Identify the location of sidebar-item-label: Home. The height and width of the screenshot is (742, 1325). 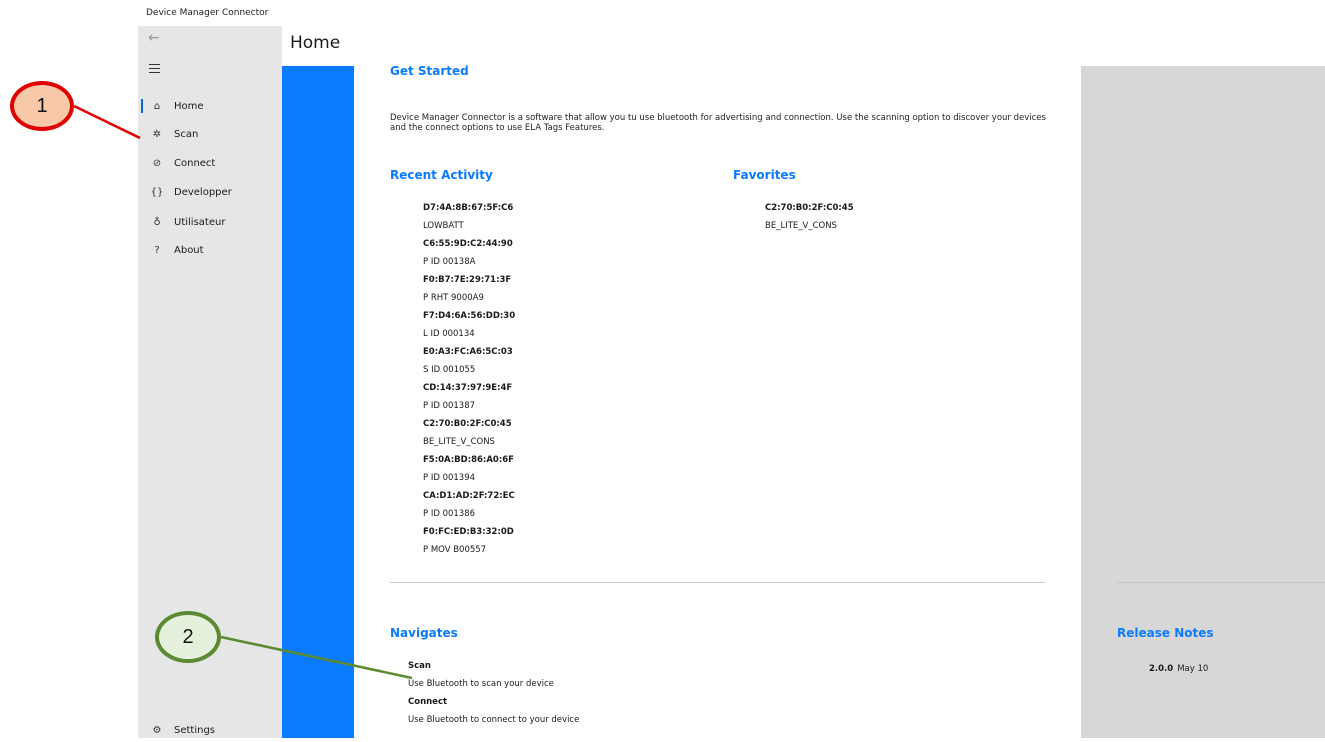
(189, 106).